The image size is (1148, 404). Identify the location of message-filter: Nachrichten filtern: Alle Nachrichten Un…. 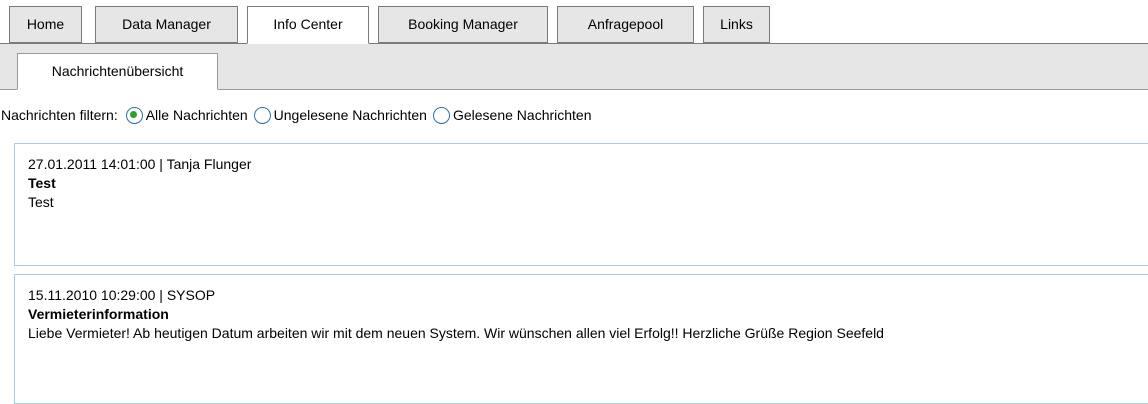
(299, 115).